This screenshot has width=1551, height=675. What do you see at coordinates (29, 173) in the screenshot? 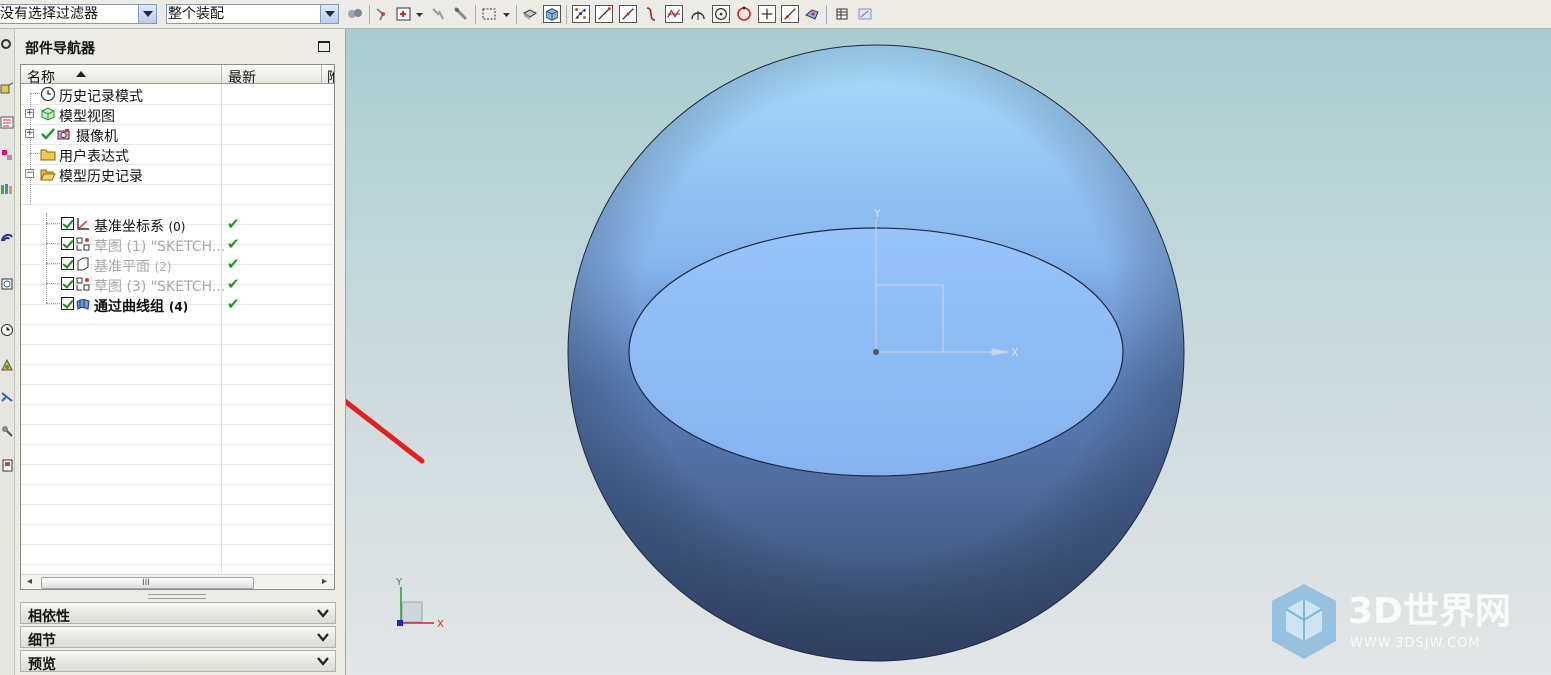
I see `collapse-icon: −` at bounding box center [29, 173].